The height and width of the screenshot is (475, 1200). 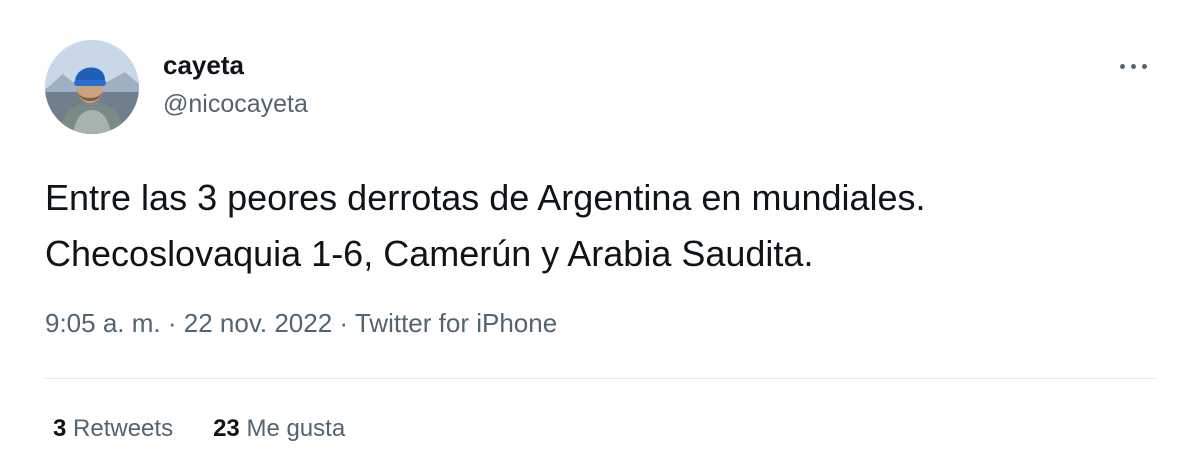 What do you see at coordinates (60, 428) in the screenshot?
I see `retweets-count: 3` at bounding box center [60, 428].